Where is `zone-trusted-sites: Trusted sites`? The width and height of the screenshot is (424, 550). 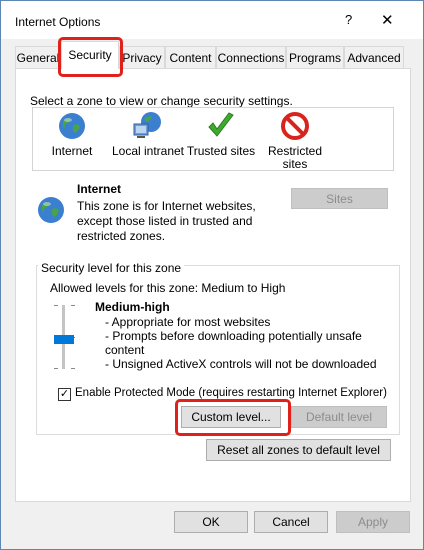 zone-trusted-sites: Trusted sites is located at coordinates (221, 134).